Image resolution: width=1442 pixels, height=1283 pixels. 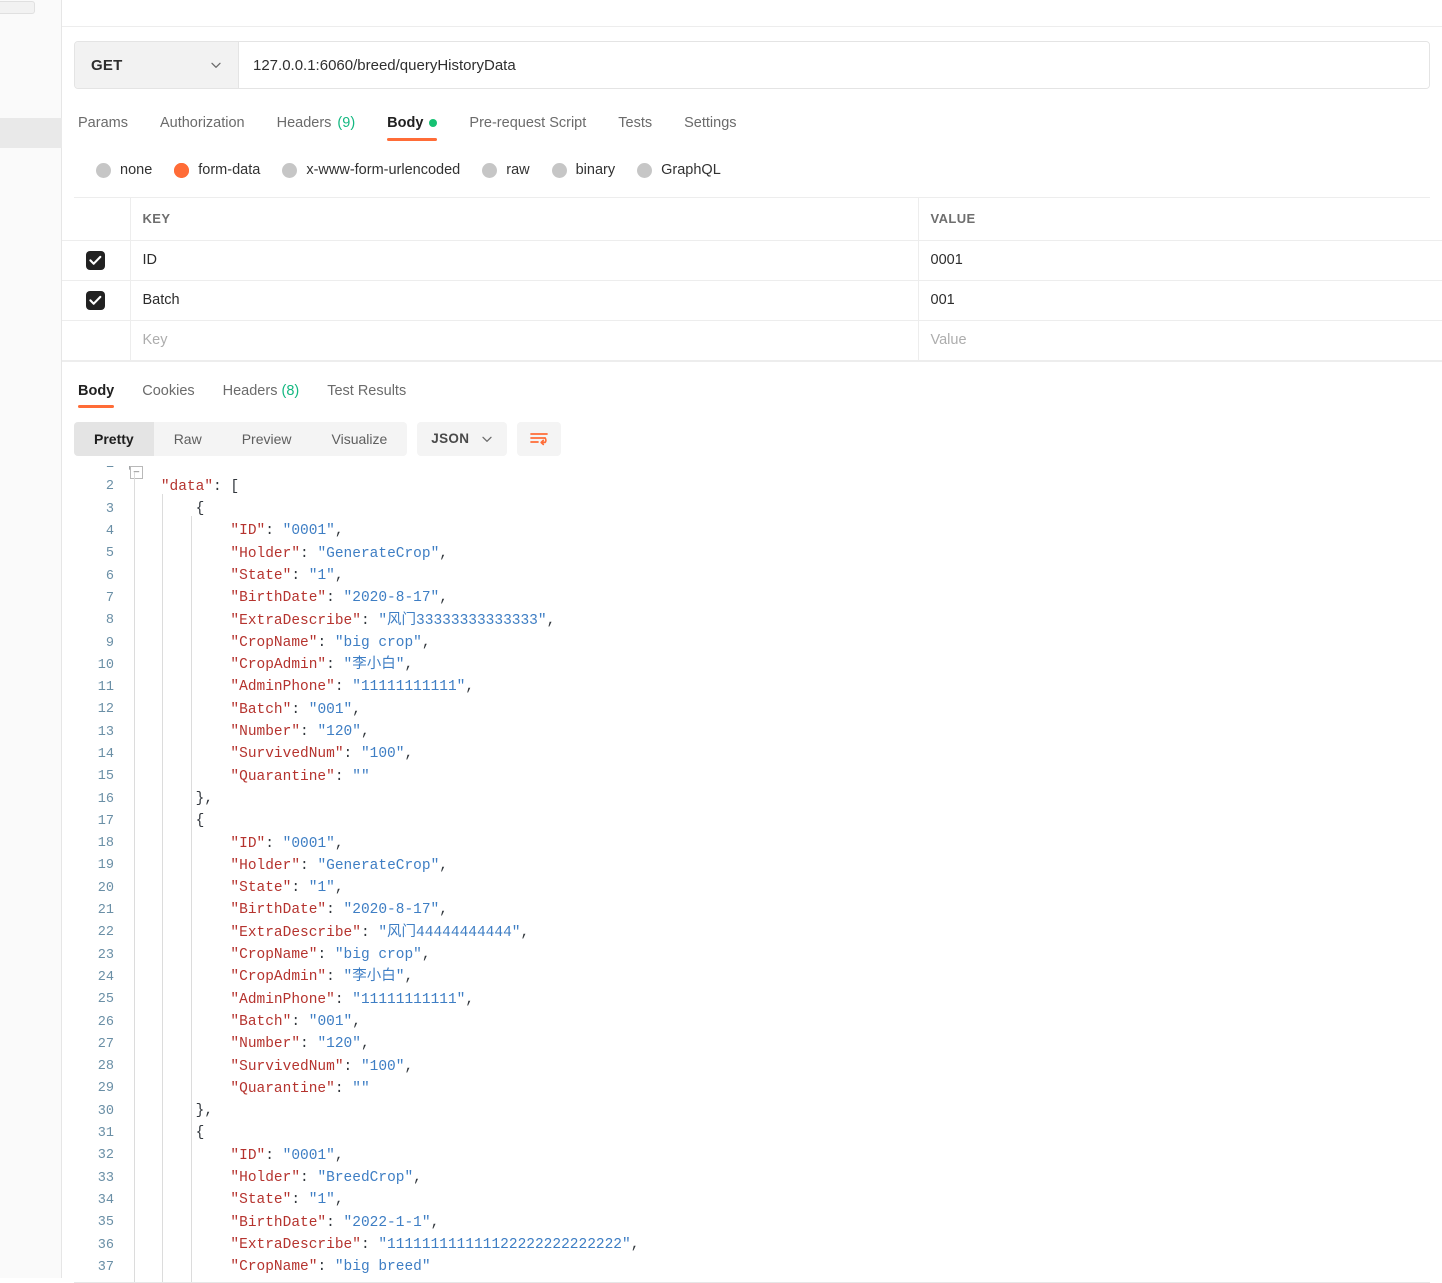 I want to click on line-number: 15, so click(x=105, y=777).